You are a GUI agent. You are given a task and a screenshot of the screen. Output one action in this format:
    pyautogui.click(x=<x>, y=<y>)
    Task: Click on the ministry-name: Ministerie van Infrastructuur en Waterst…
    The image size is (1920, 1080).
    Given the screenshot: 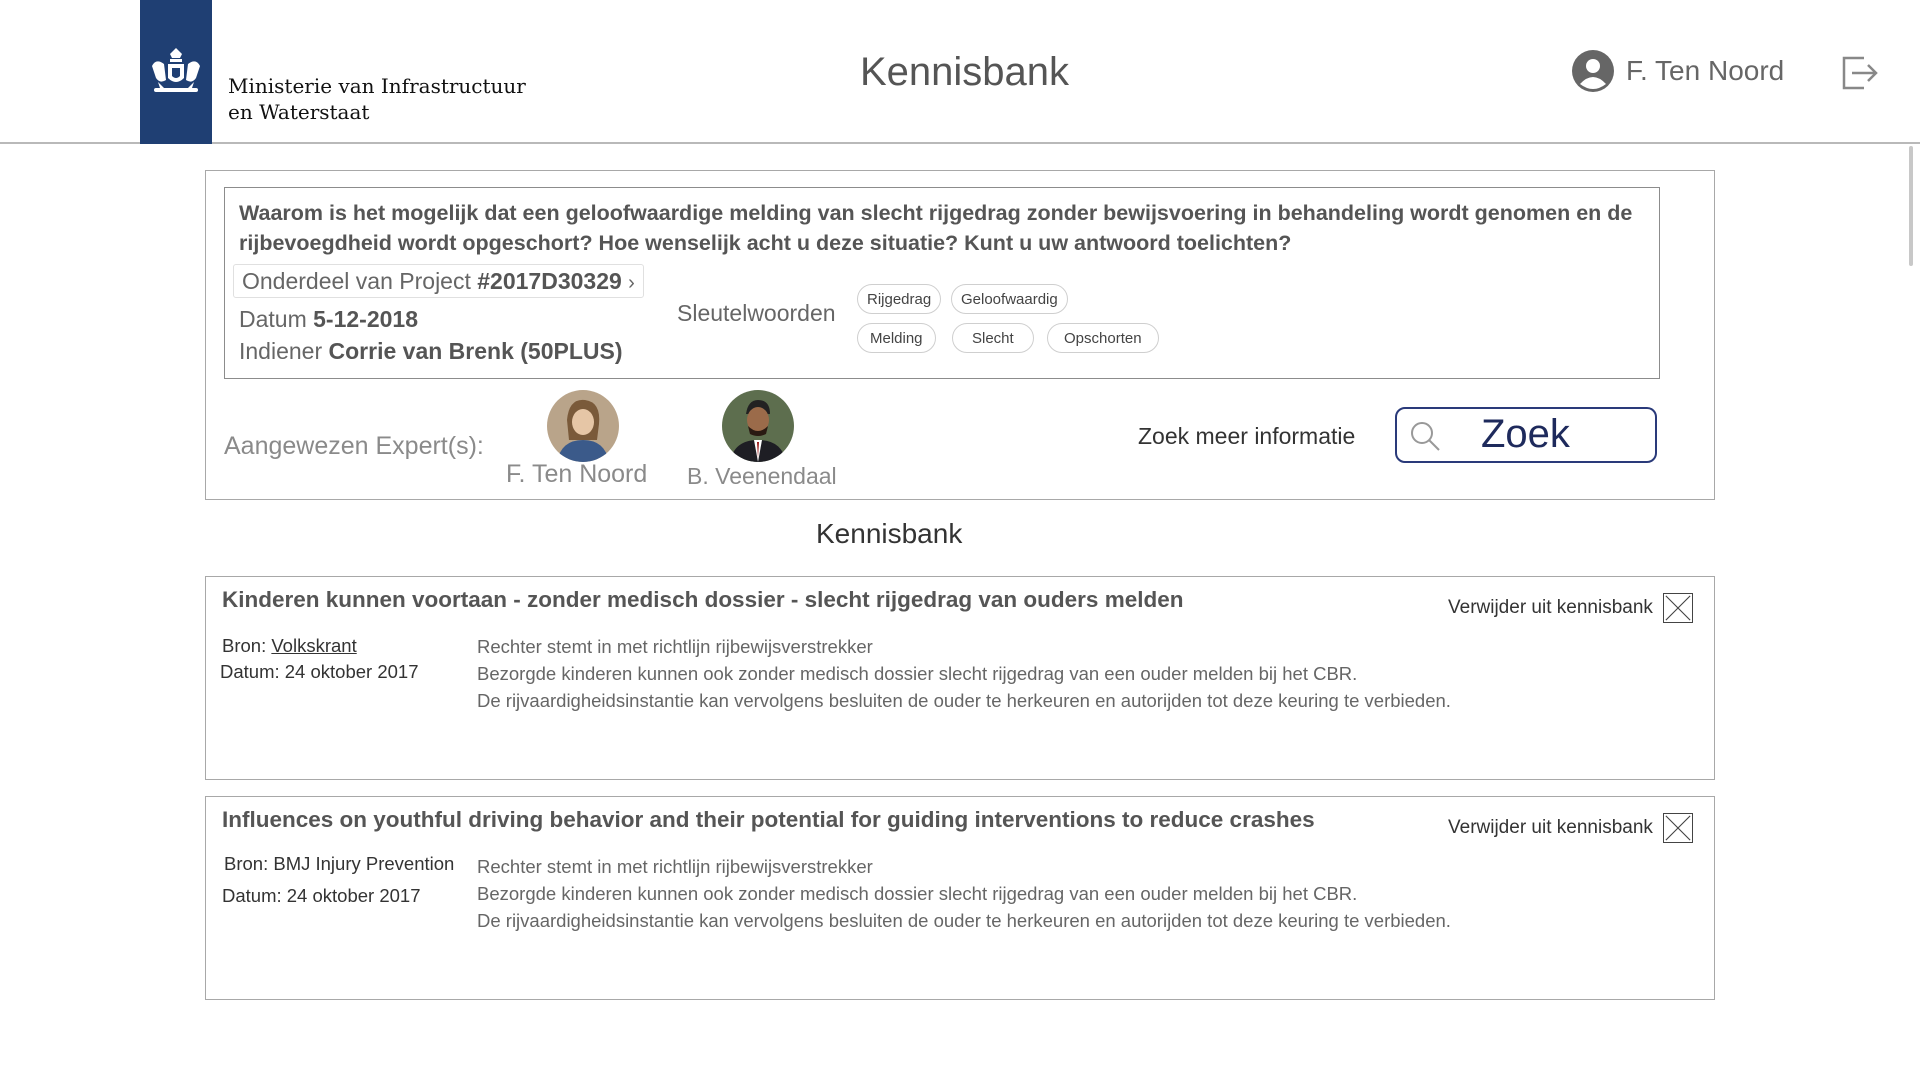 What is the action you would take?
    pyautogui.click(x=377, y=99)
    